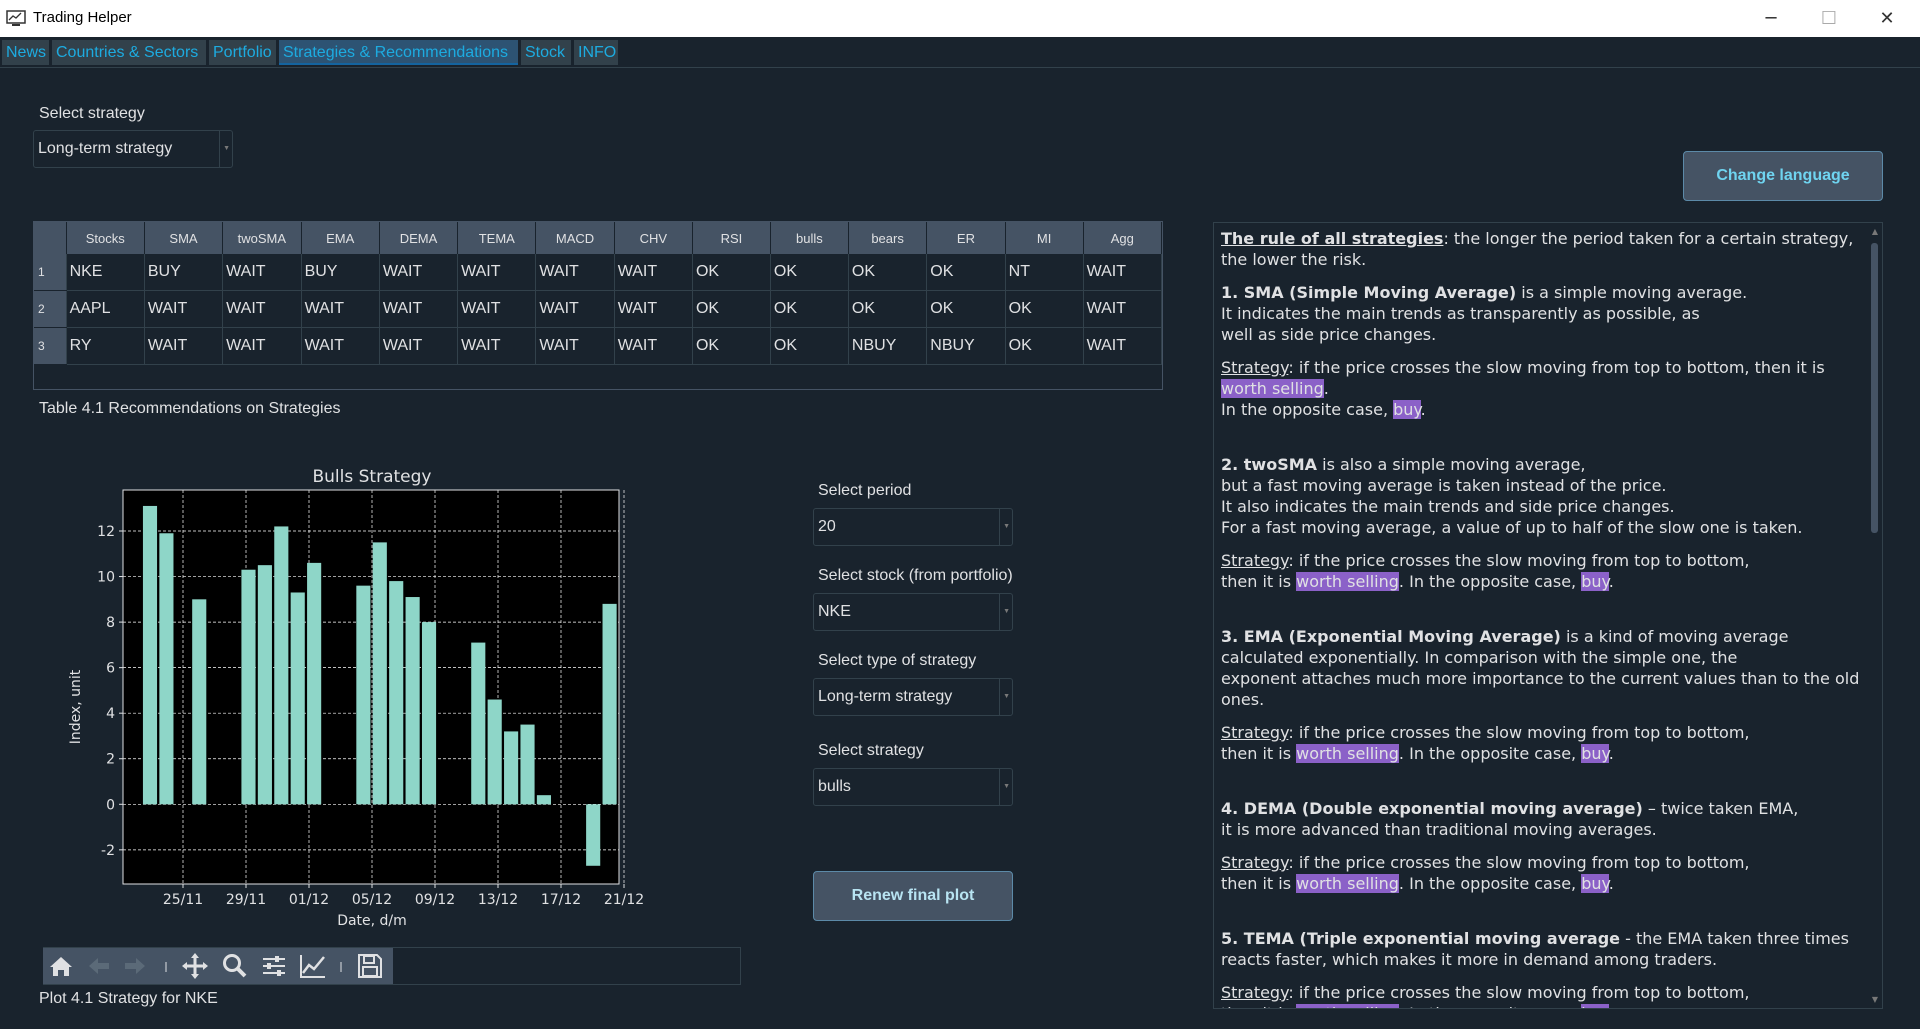 The height and width of the screenshot is (1029, 1920). What do you see at coordinates (1044, 272) in the screenshot?
I see `table-cell: NT` at bounding box center [1044, 272].